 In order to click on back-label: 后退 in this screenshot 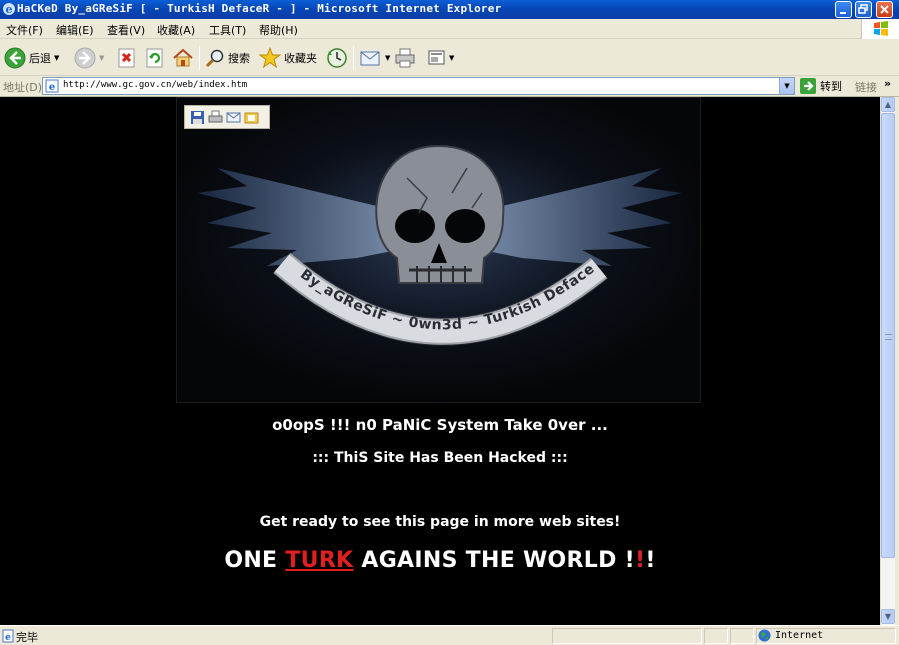, I will do `click(40, 58)`.